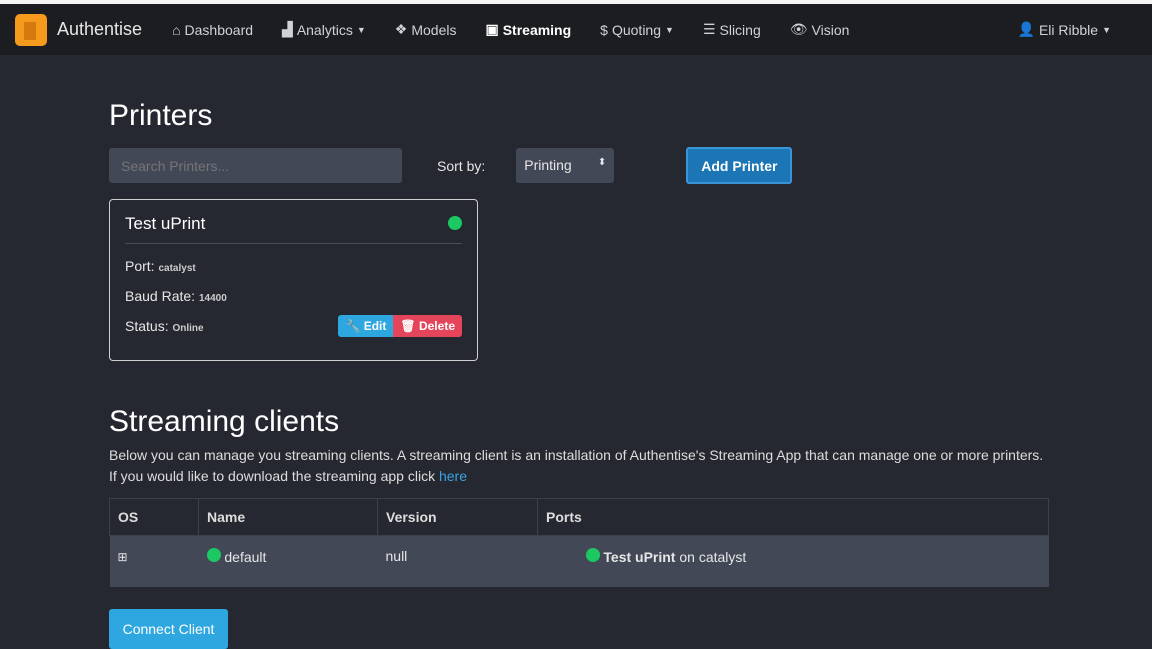 The width and height of the screenshot is (1152, 649). I want to click on nav-dashboard: ⌂ Dashboard, so click(212, 30).